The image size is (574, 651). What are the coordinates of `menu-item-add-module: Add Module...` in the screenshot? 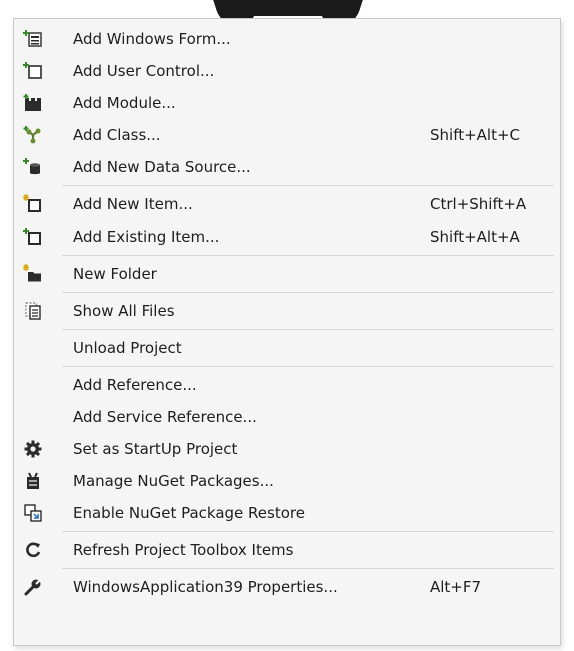 It's located at (287, 103).